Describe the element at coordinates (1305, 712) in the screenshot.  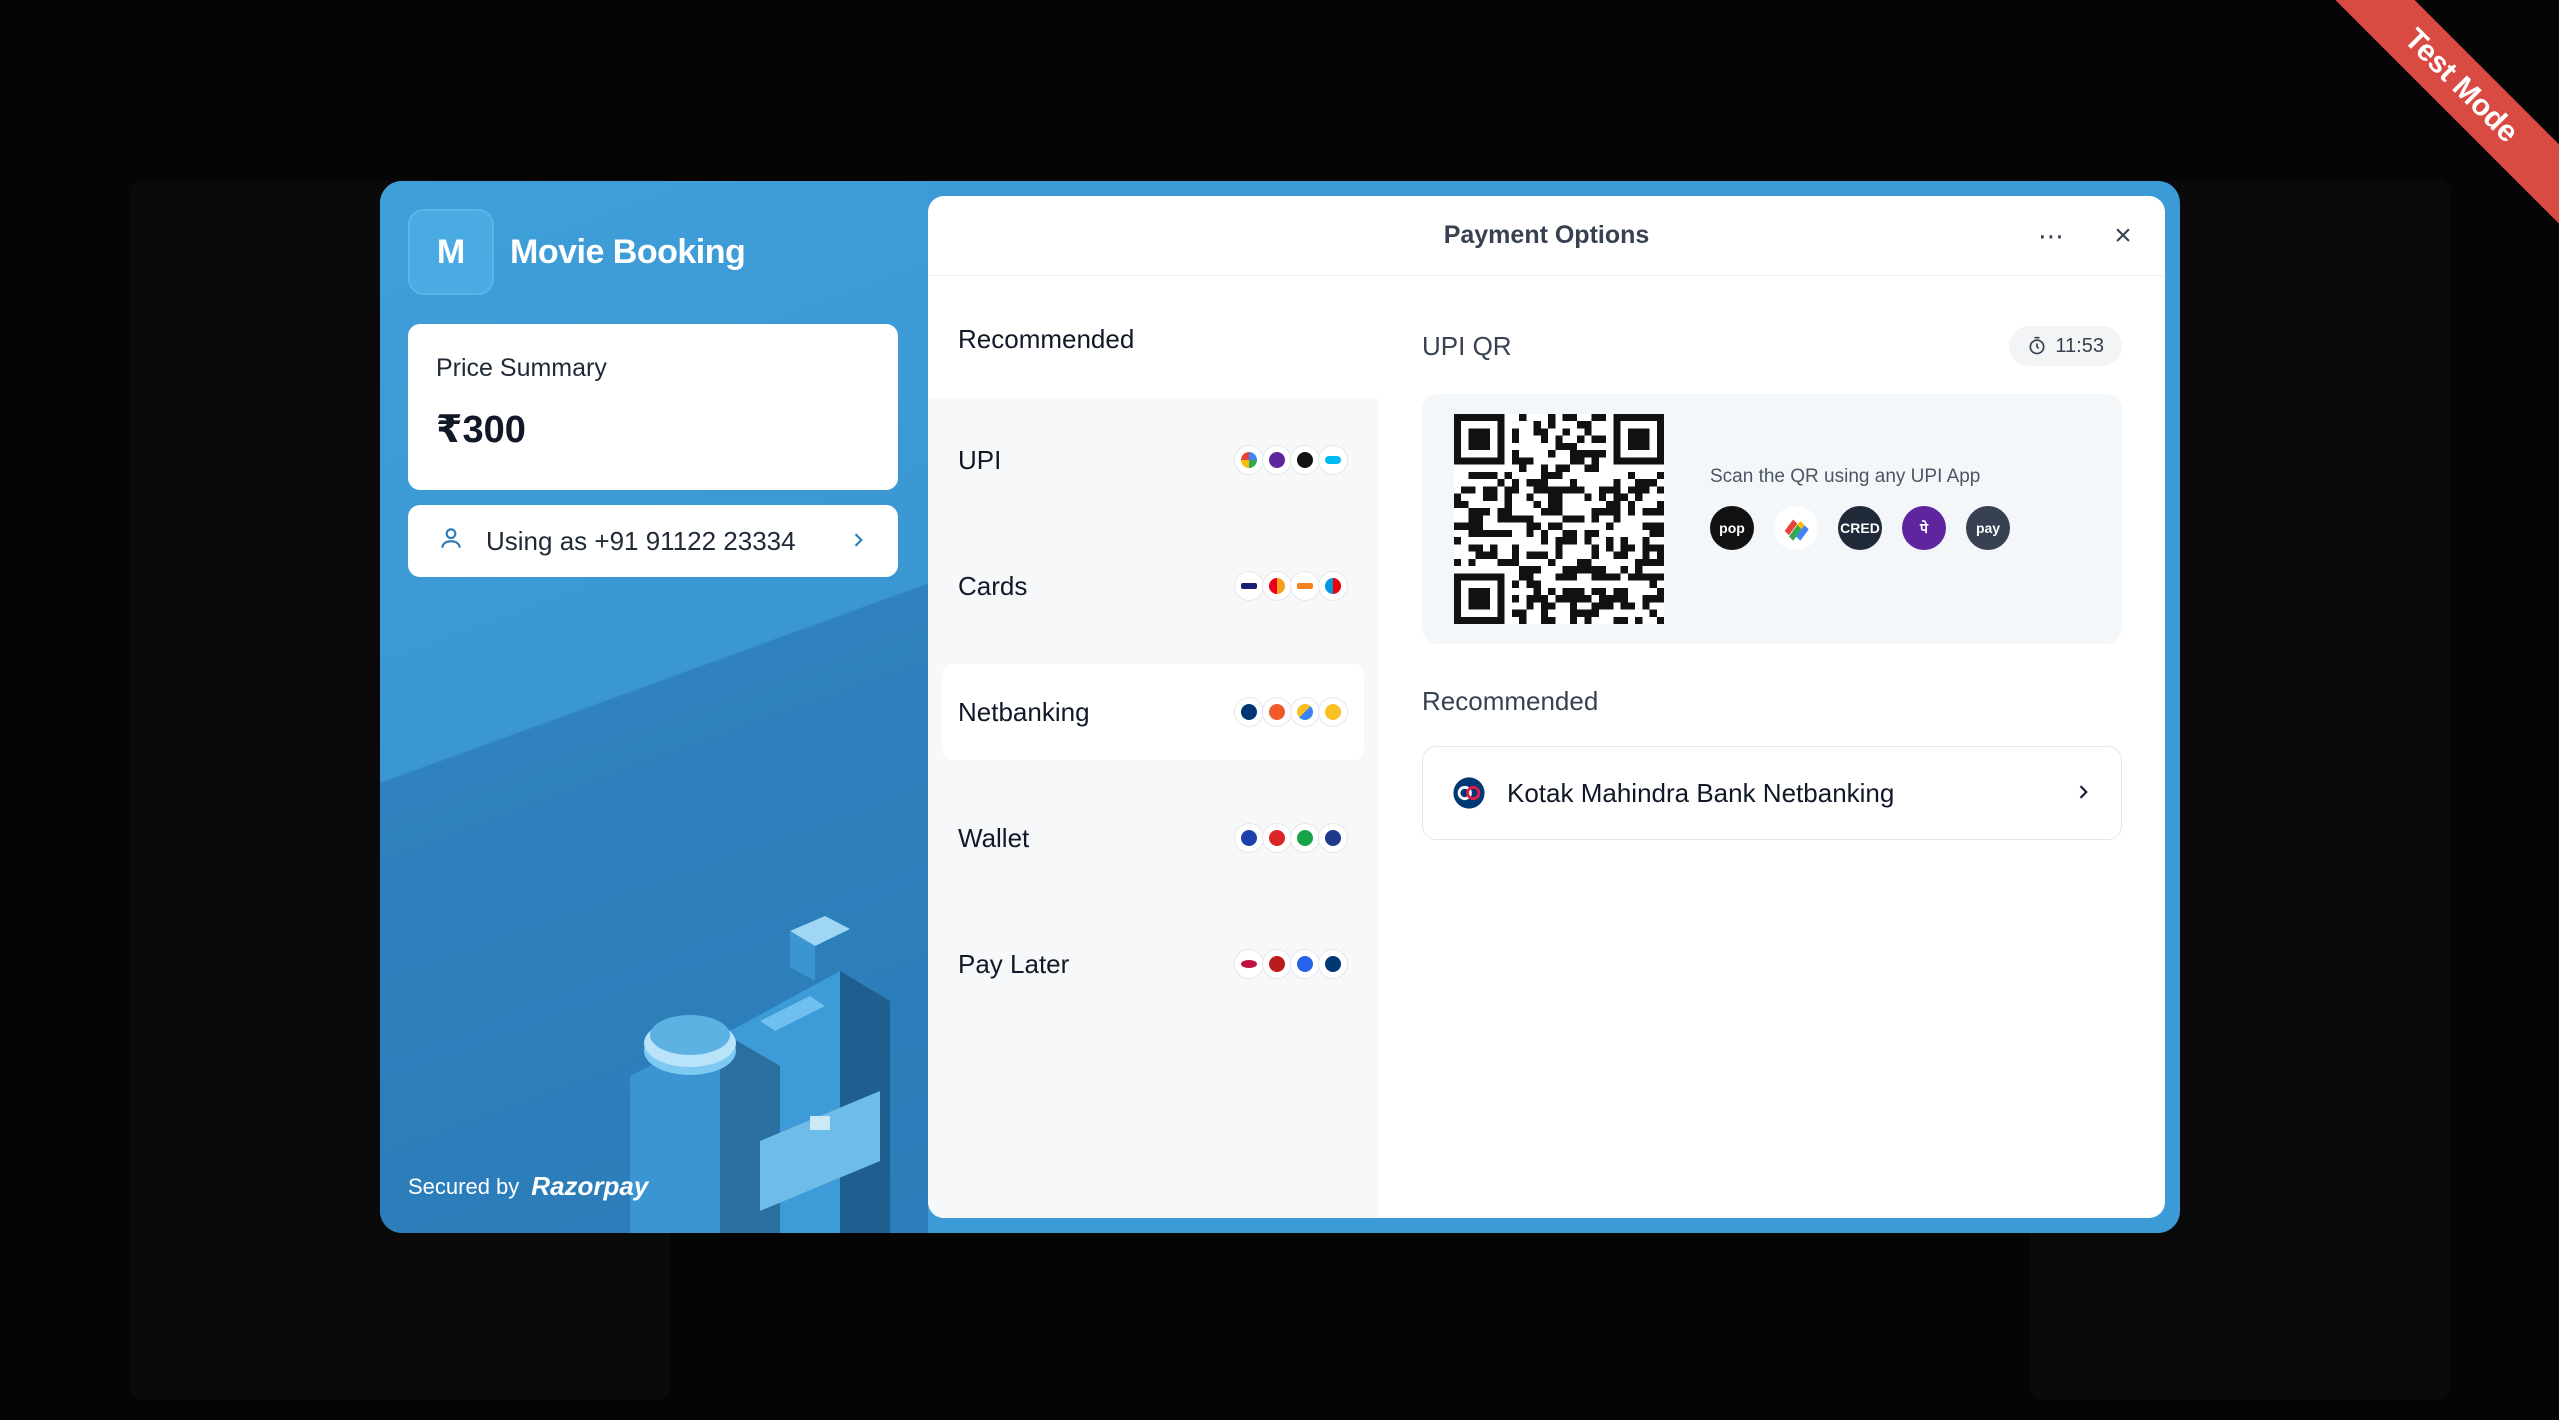
I see `axis-icon` at that location.